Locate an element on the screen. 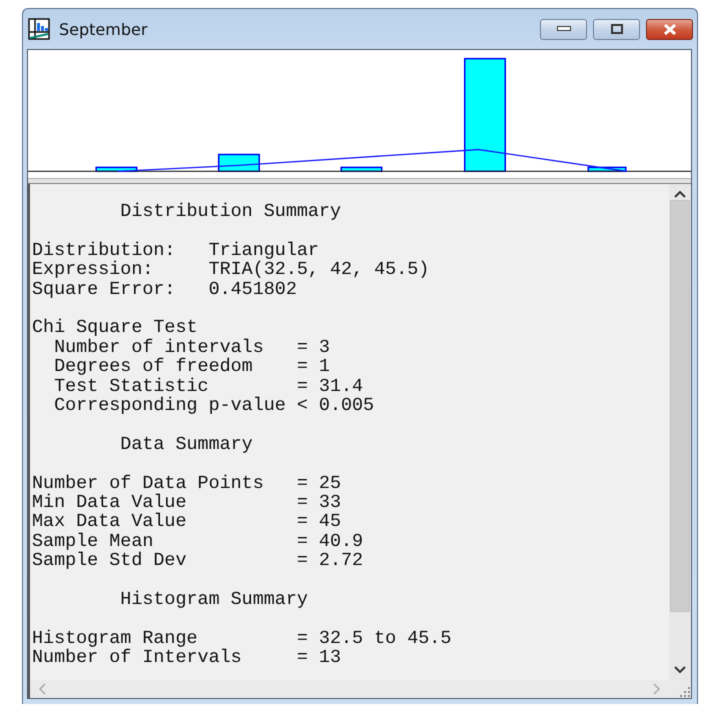  scroll-right-icon is located at coordinates (657, 689).